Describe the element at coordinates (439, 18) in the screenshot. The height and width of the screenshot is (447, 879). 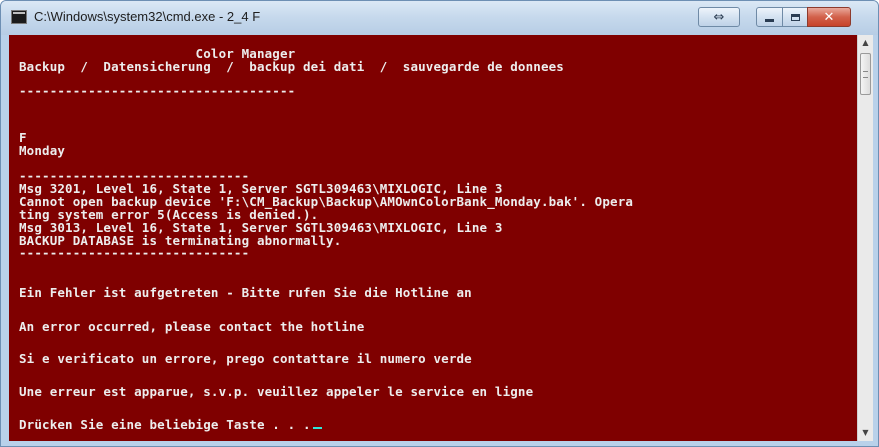
I see `title-bar: C:\Windows\system32\cmd.exe - 2_4 F ⇔ ✕` at that location.